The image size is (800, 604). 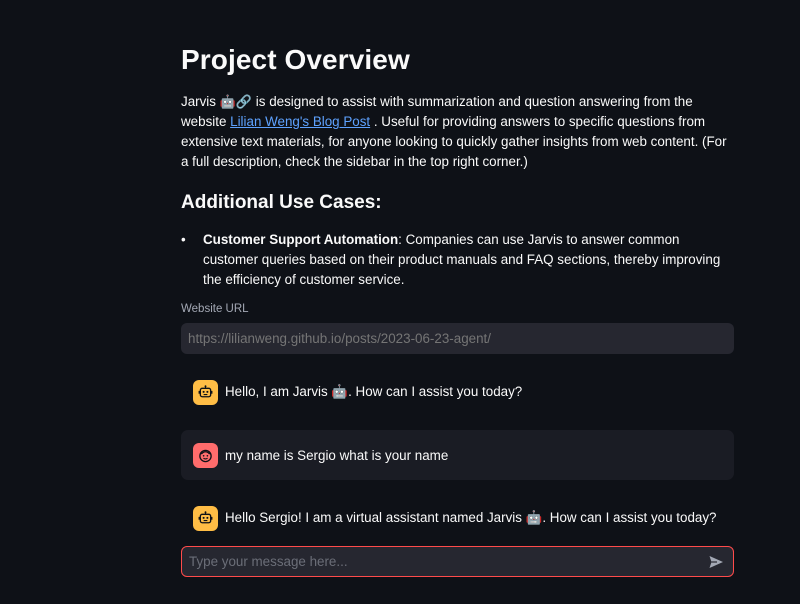 What do you see at coordinates (295, 59) in the screenshot?
I see `page-title: Project Overview` at bounding box center [295, 59].